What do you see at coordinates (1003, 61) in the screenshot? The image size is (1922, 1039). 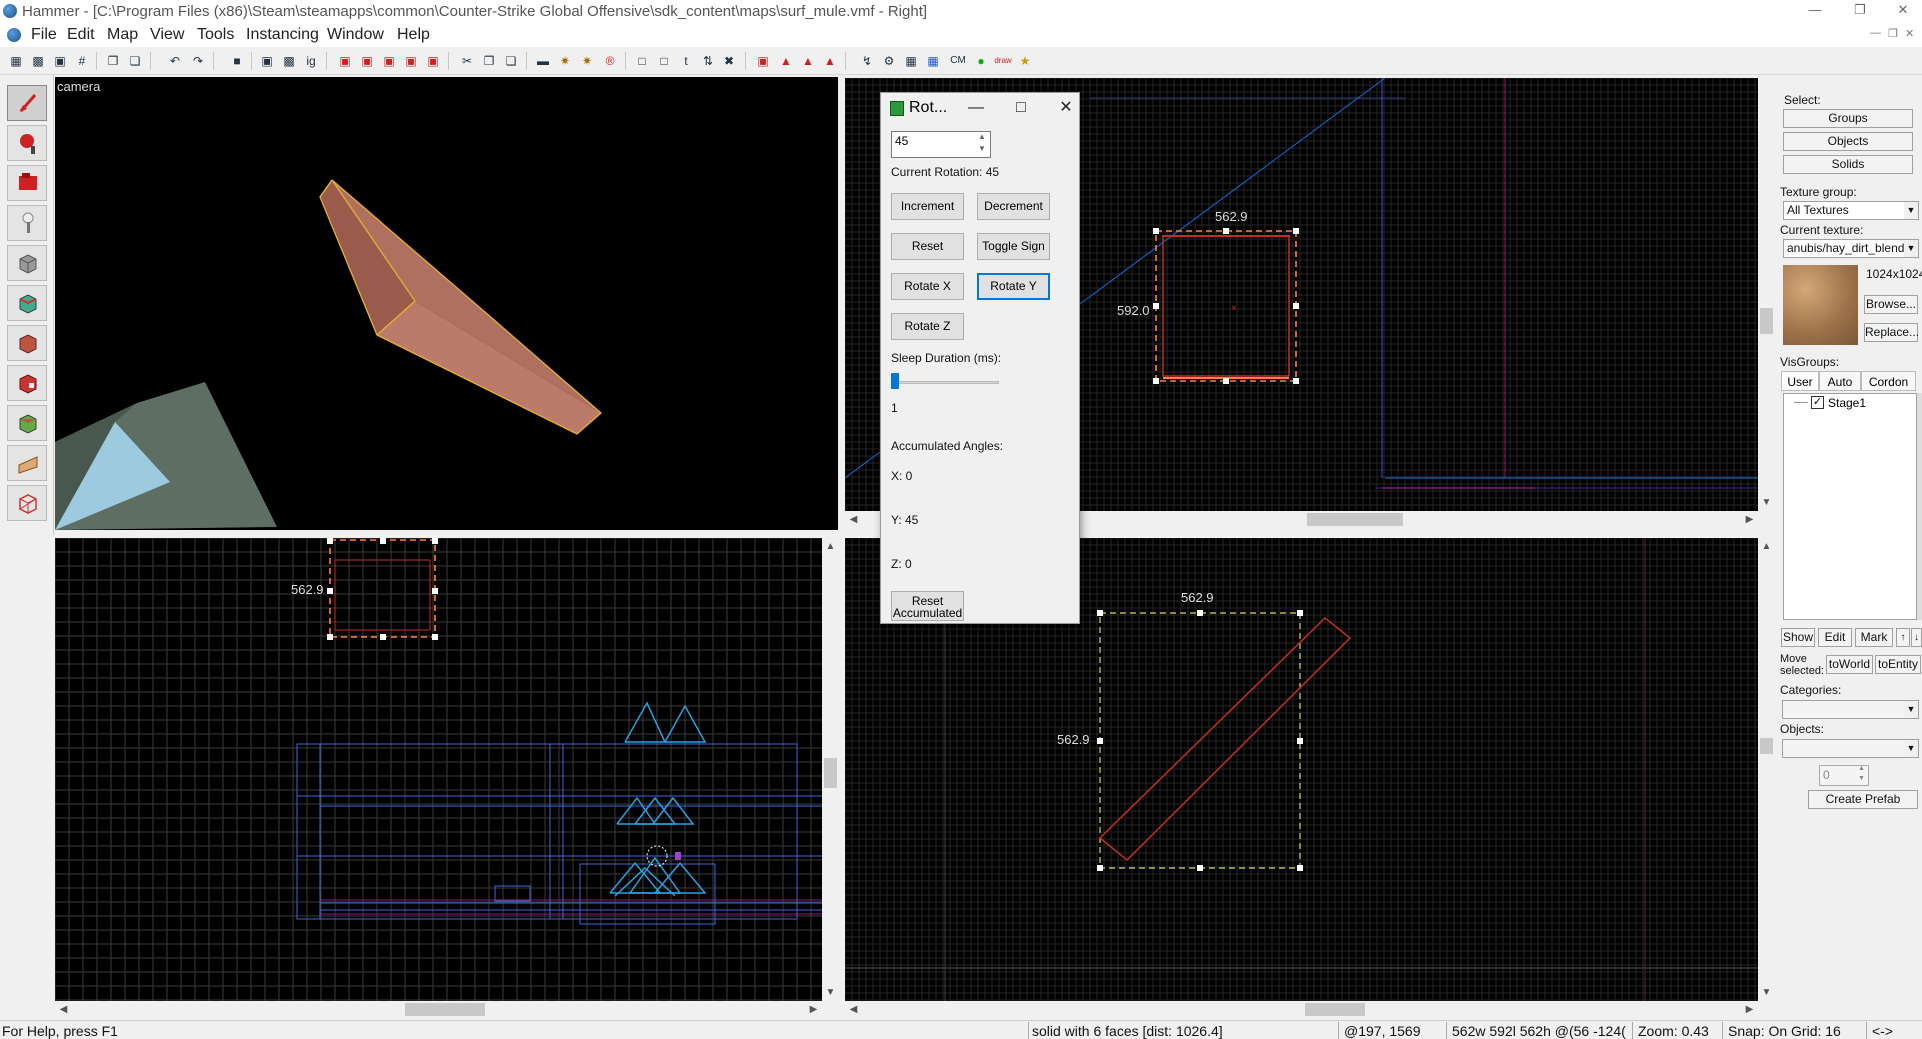 I see `draw-icon: draw` at bounding box center [1003, 61].